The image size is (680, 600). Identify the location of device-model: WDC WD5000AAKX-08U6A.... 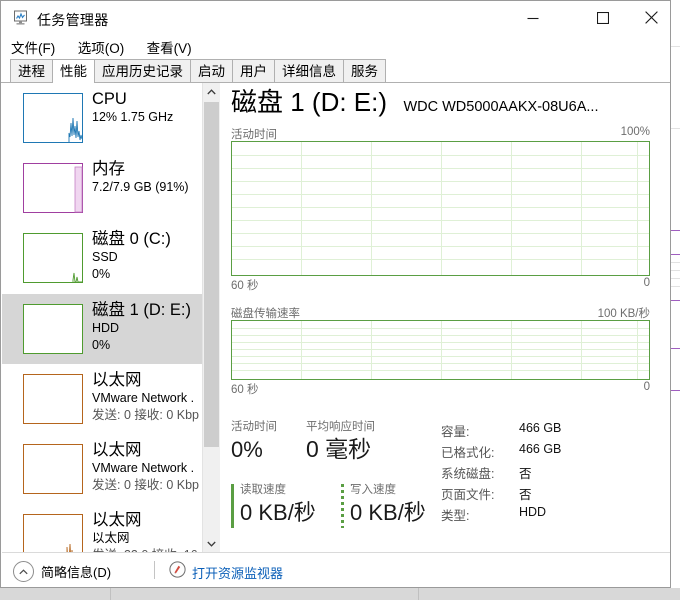
(501, 107).